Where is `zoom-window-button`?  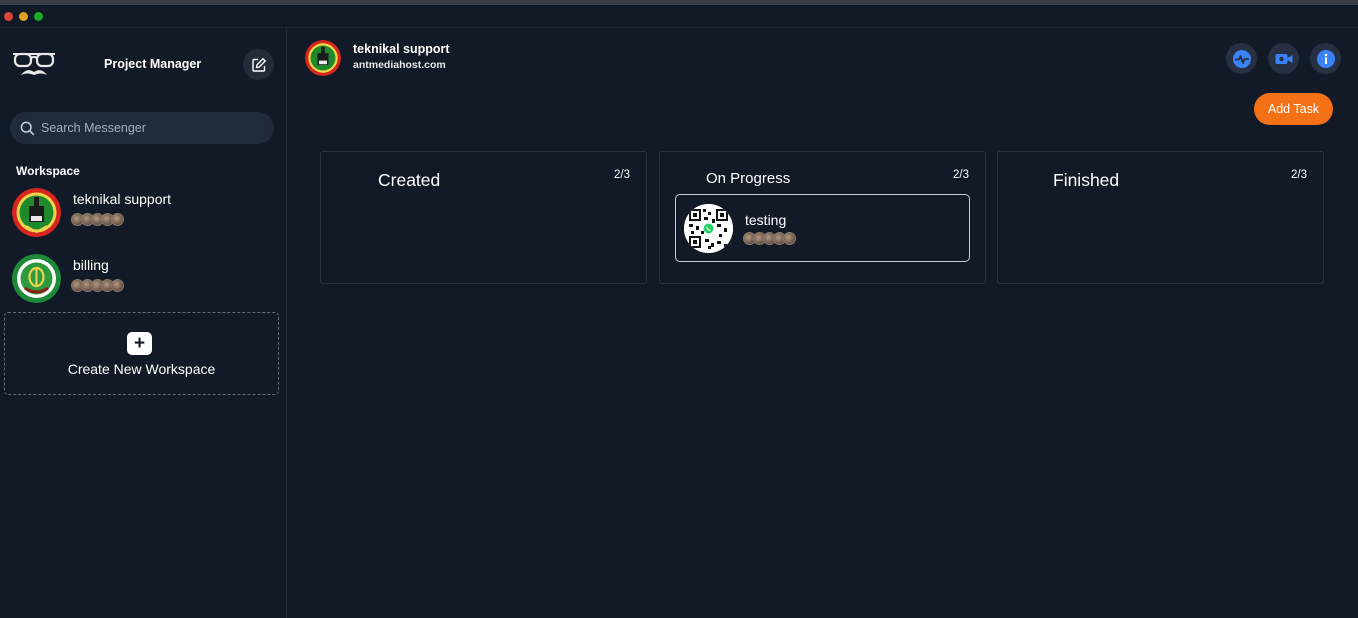
zoom-window-button is located at coordinates (38, 16).